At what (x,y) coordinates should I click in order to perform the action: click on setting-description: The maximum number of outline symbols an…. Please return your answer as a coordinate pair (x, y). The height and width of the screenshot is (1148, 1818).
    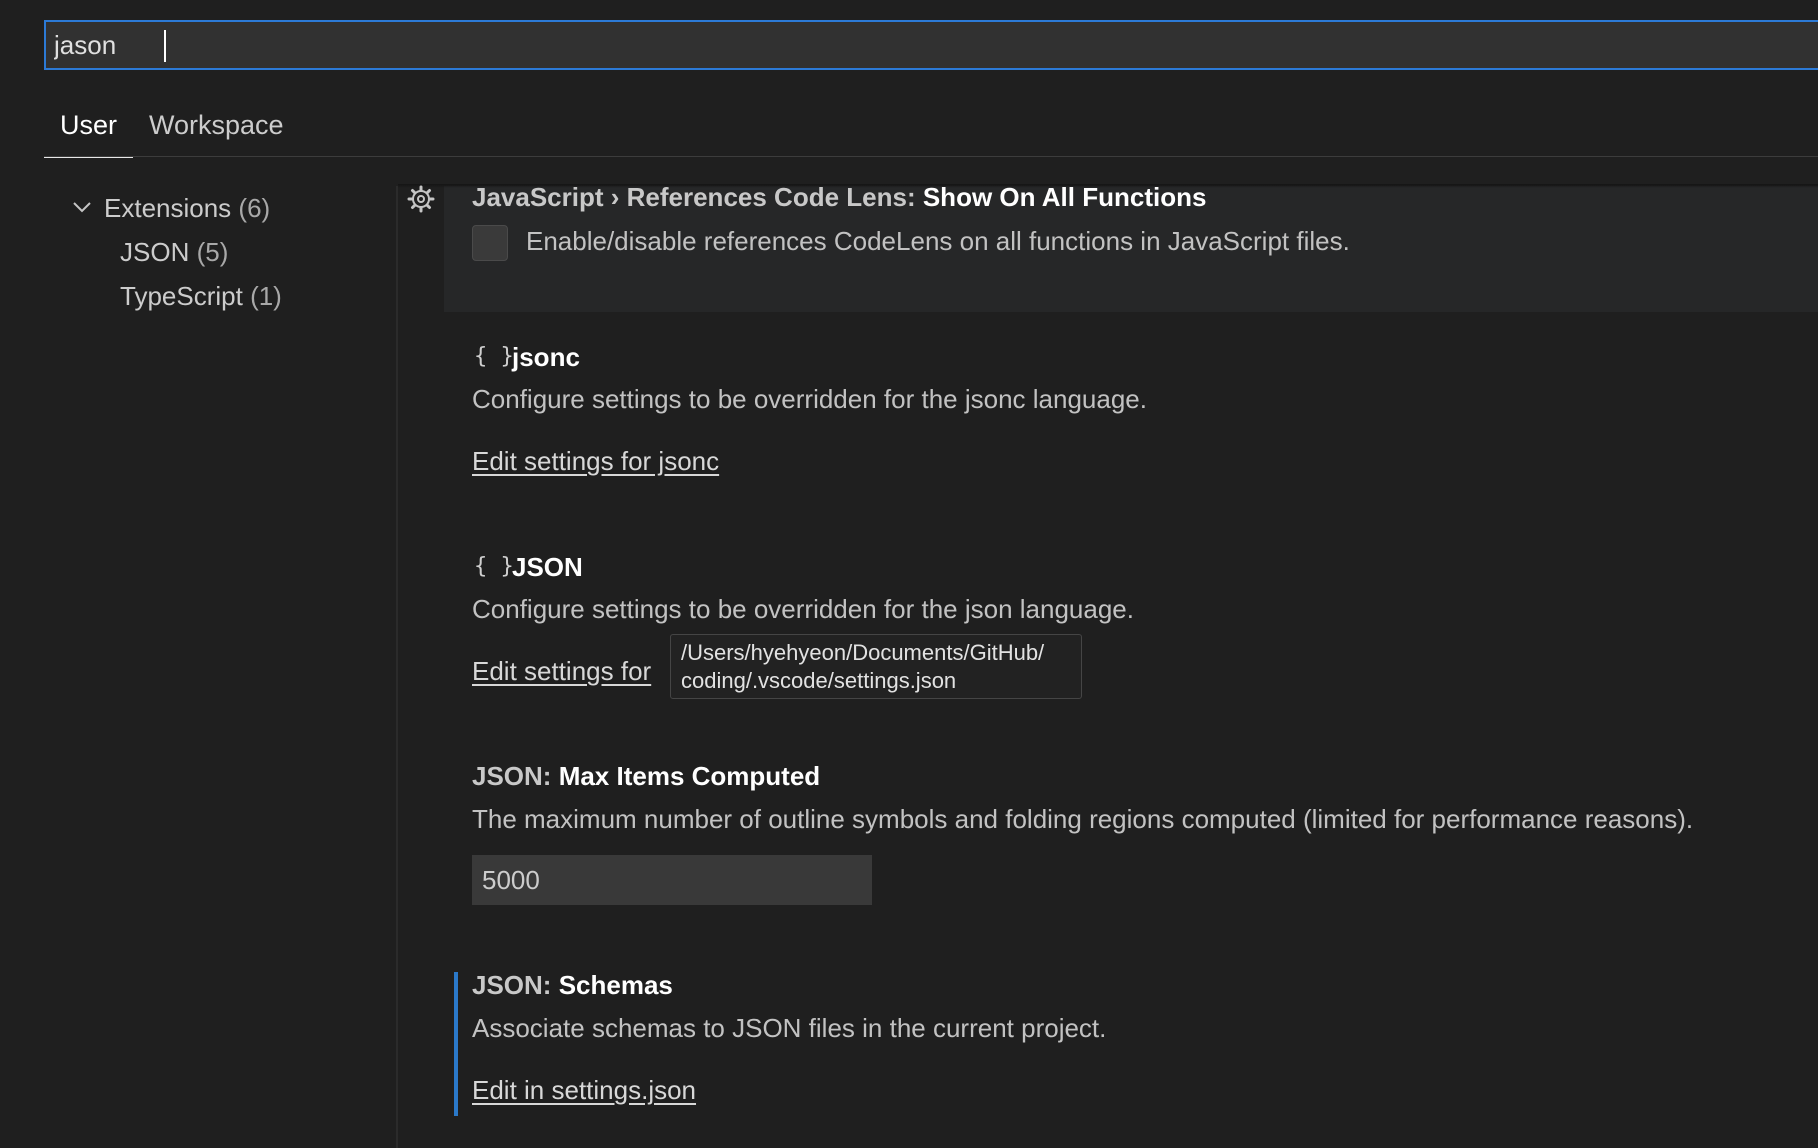
    Looking at the image, I should click on (1083, 819).